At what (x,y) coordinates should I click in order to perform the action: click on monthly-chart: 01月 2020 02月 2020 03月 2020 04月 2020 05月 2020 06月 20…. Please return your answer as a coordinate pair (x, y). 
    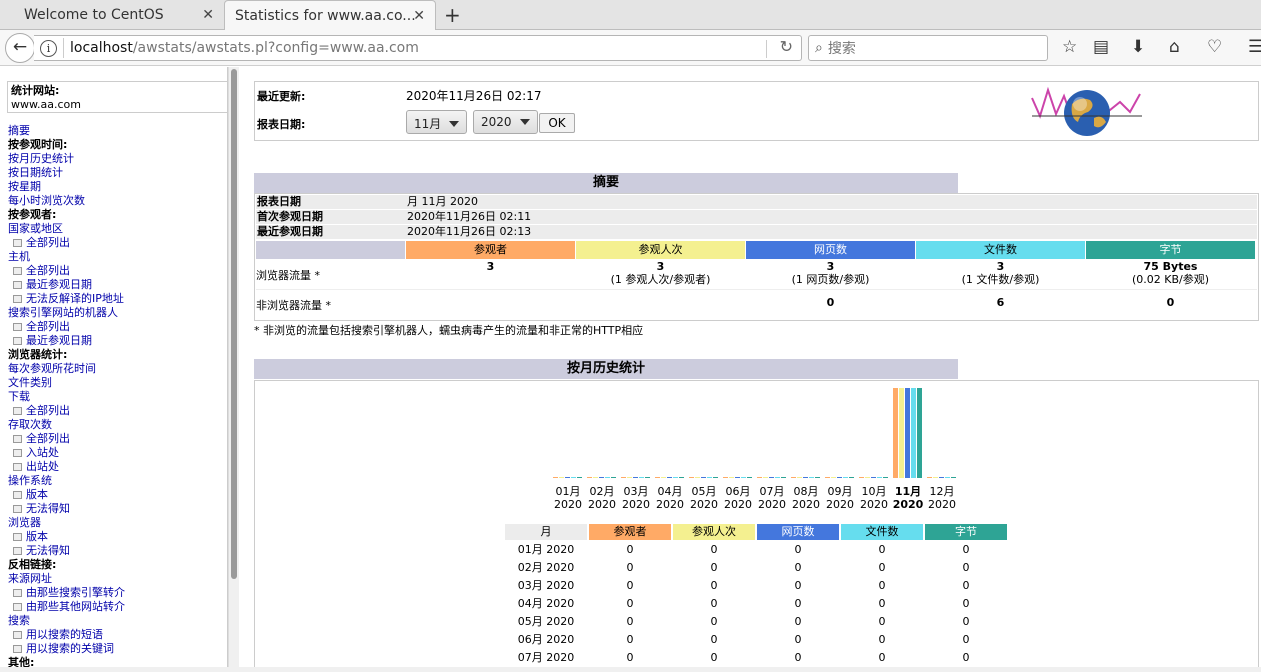
    Looking at the image, I should click on (756, 448).